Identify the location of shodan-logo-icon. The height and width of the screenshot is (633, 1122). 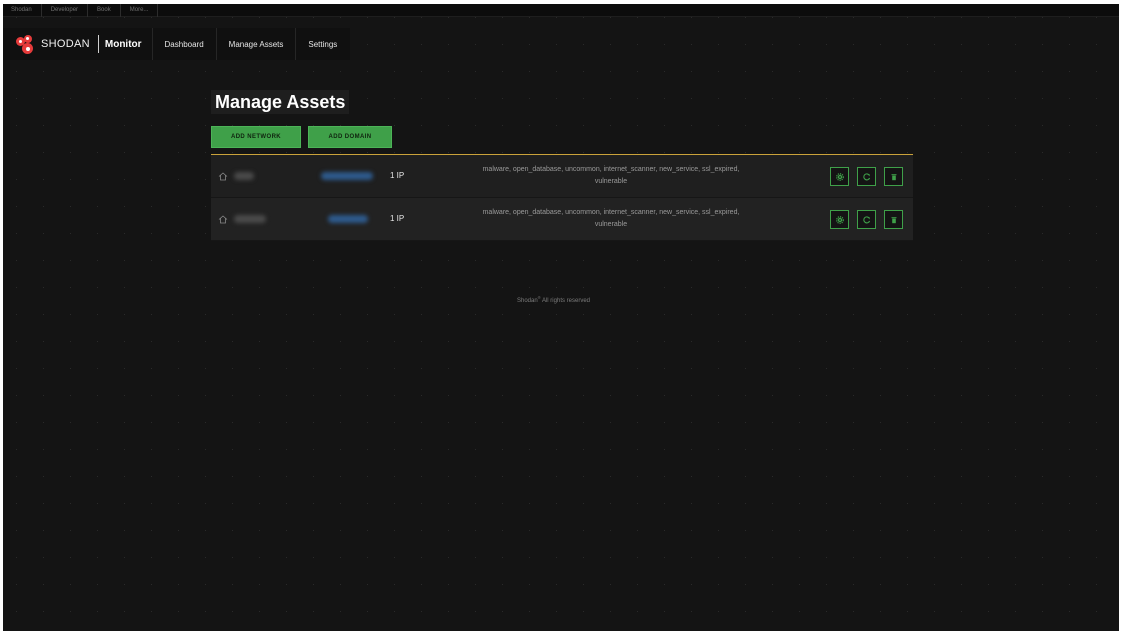
(25, 44).